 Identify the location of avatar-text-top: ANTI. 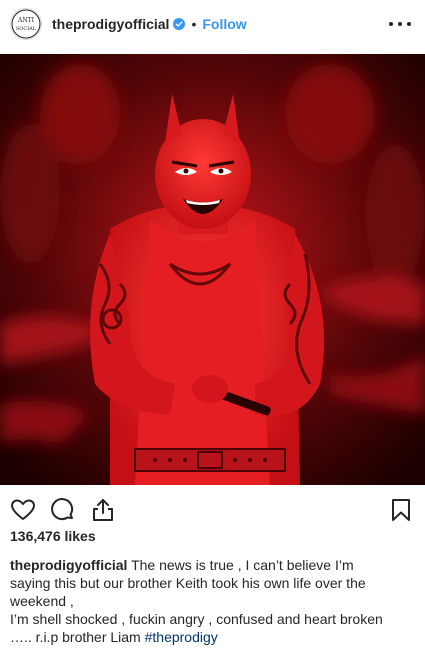
(26, 20).